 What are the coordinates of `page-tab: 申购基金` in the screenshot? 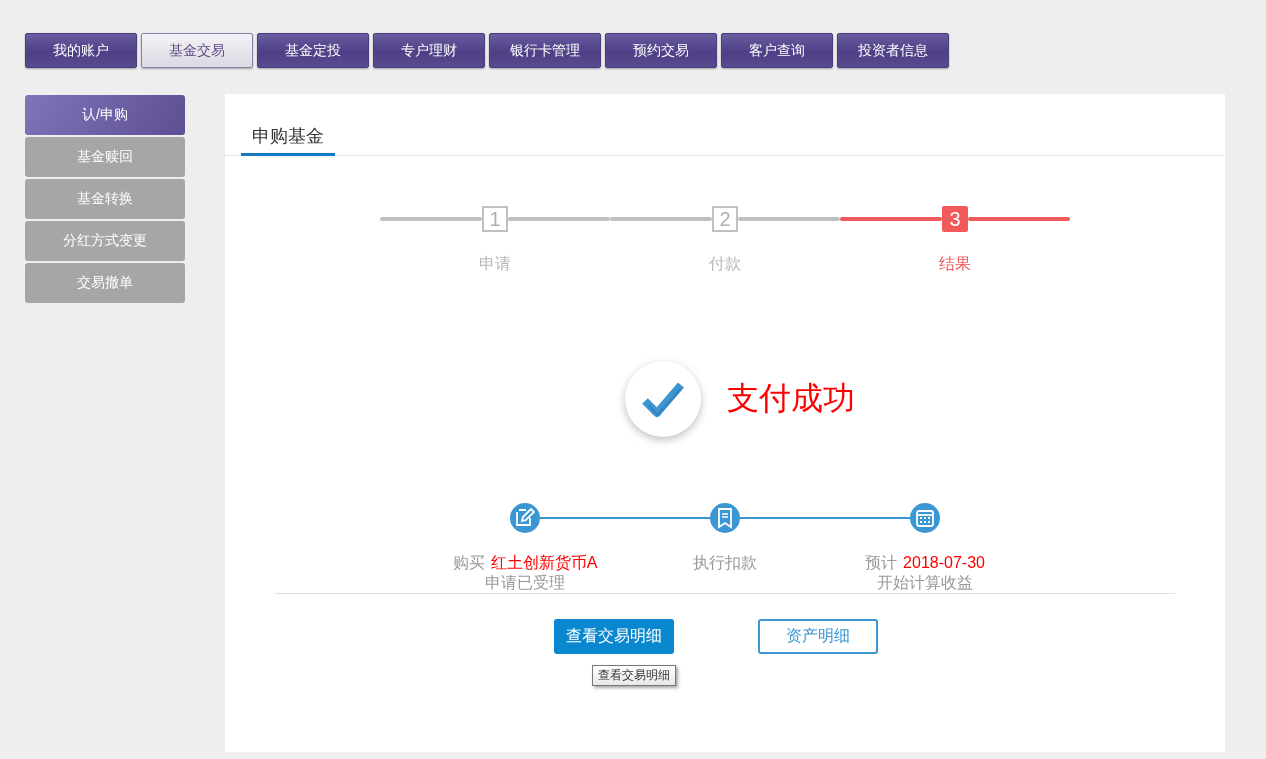 It's located at (288, 140).